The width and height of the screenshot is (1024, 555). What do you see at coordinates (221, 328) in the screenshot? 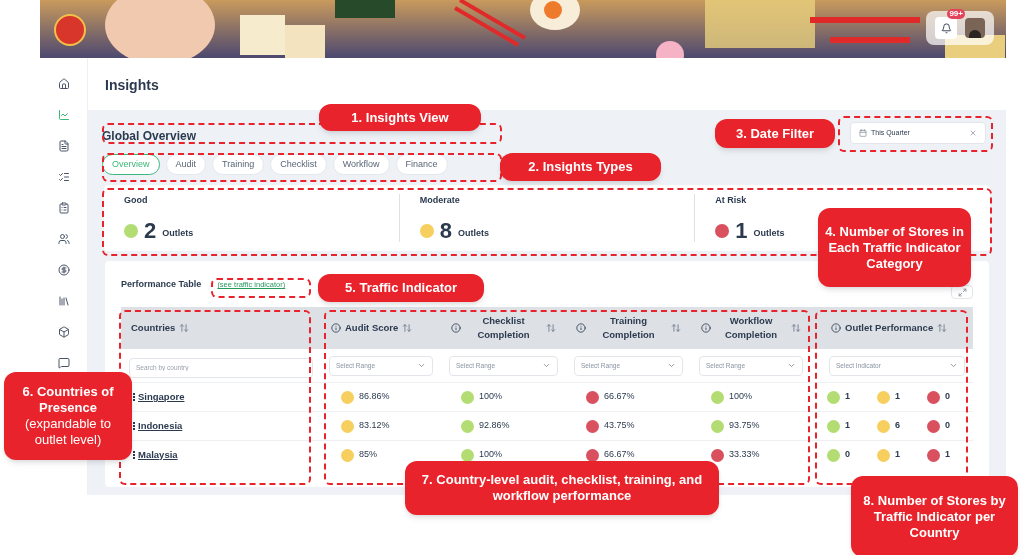
I see `column-header: Countries` at bounding box center [221, 328].